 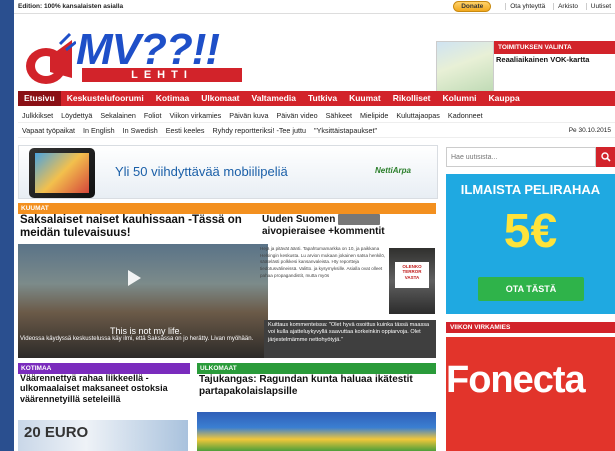 I want to click on search-icon, so click(x=605, y=157).